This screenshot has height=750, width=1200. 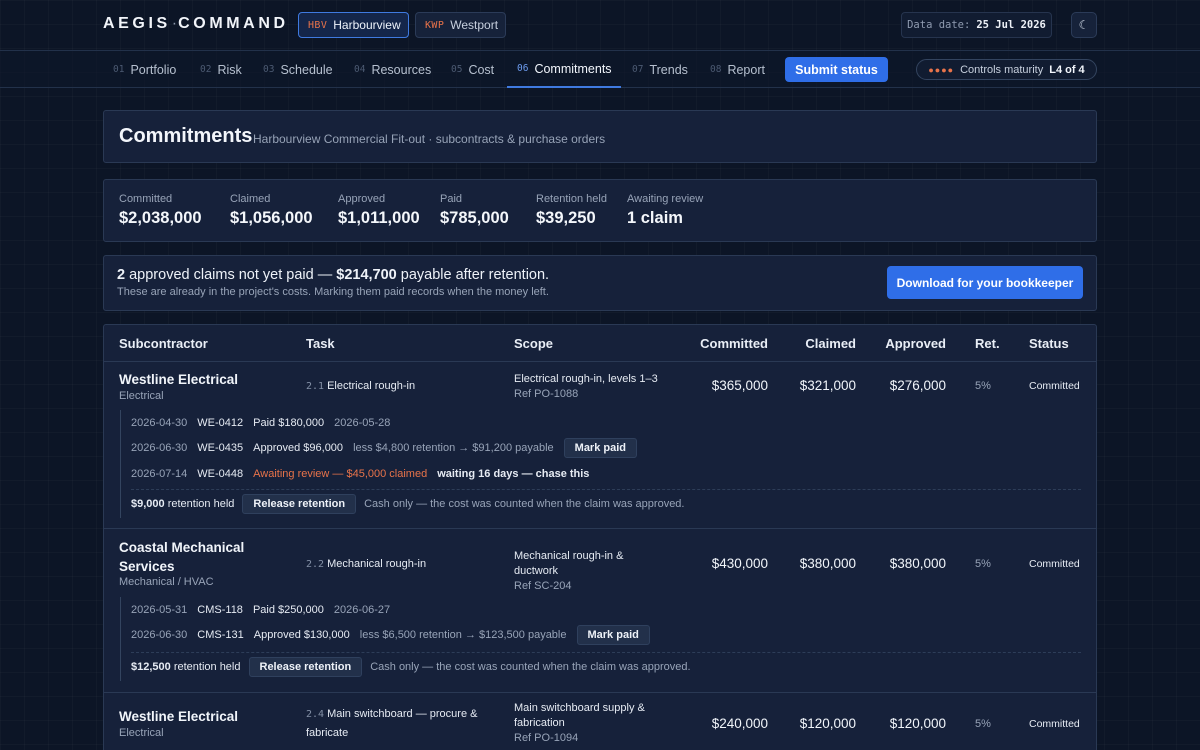 What do you see at coordinates (315, 714) in the screenshot?
I see `task-code: 2.4` at bounding box center [315, 714].